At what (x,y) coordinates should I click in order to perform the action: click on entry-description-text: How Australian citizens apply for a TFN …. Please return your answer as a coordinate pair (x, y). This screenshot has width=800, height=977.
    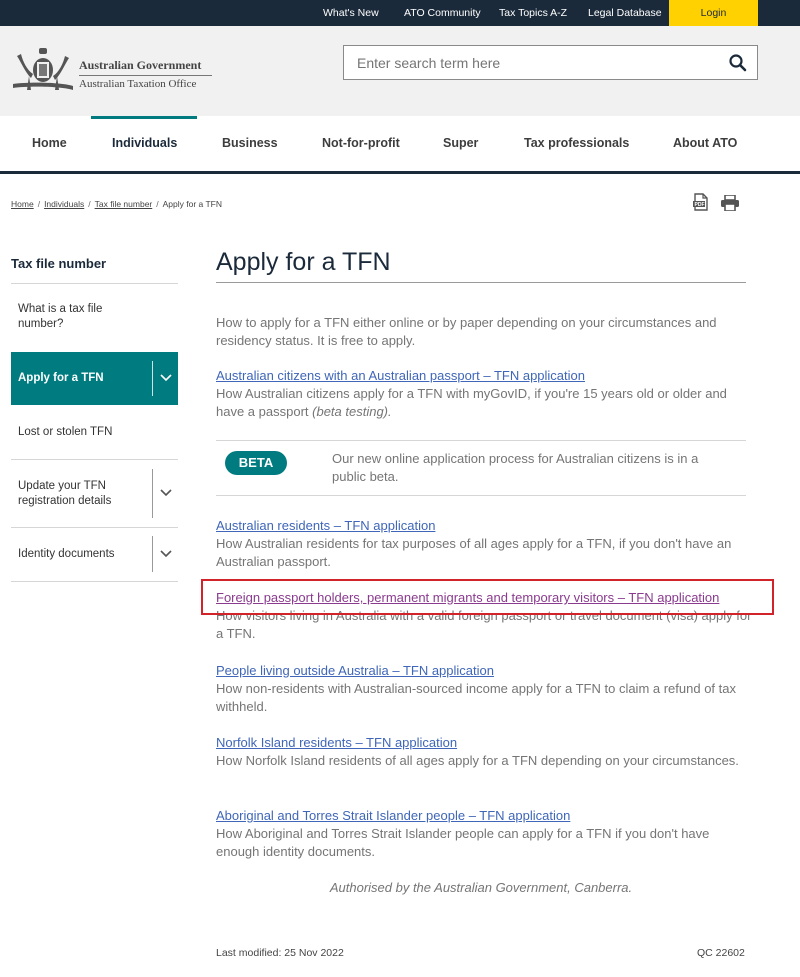
    Looking at the image, I should click on (471, 402).